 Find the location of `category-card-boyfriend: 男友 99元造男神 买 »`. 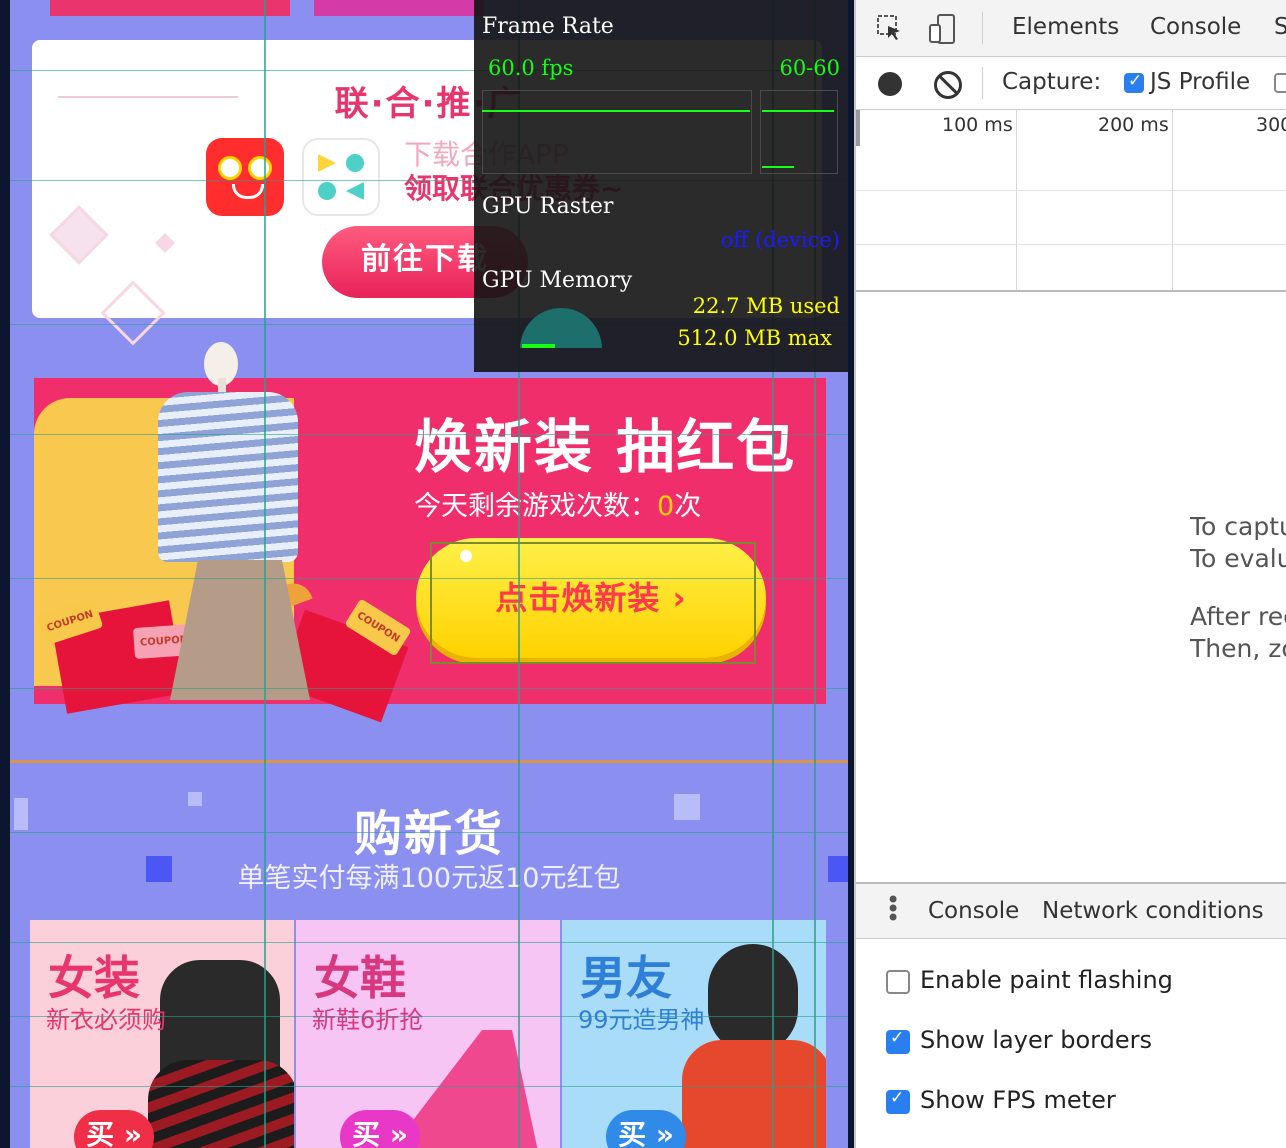

category-card-boyfriend: 男友 99元造男神 买 » is located at coordinates (694, 1034).